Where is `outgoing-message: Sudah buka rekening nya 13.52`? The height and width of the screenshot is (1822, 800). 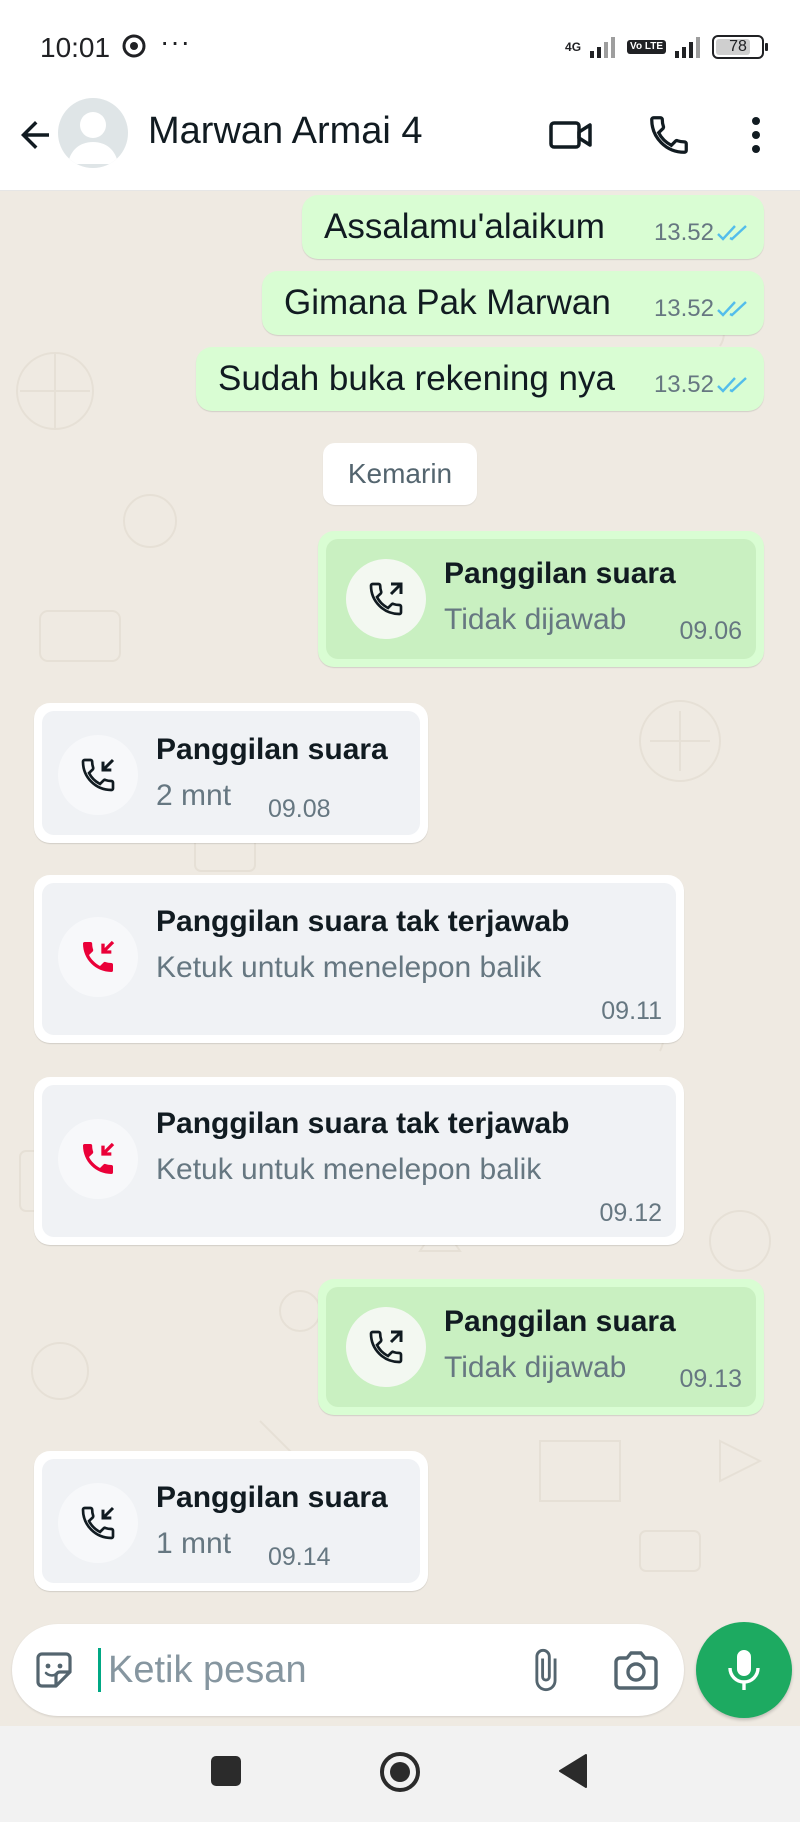 outgoing-message: Sudah buka rekening nya 13.52 is located at coordinates (480, 379).